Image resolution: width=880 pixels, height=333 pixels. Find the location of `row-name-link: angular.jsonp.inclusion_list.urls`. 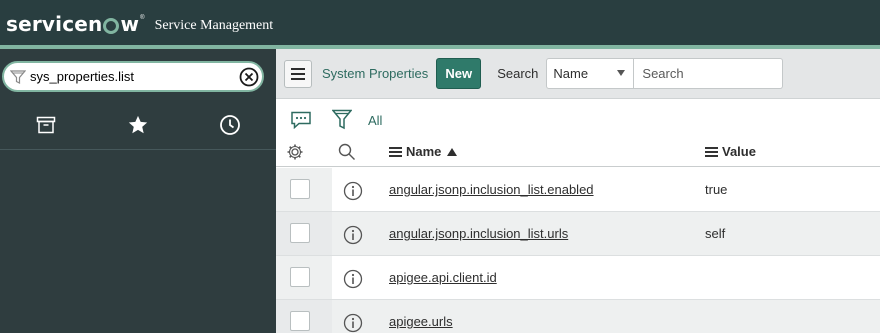

row-name-link: angular.jsonp.inclusion_list.urls is located at coordinates (478, 233).